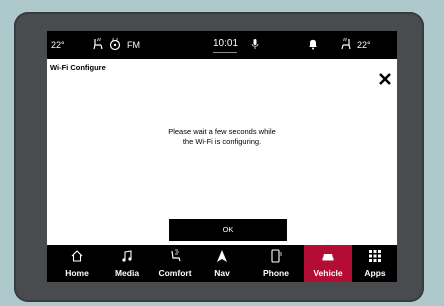  What do you see at coordinates (226, 43) in the screenshot?
I see `clock: 10:01` at bounding box center [226, 43].